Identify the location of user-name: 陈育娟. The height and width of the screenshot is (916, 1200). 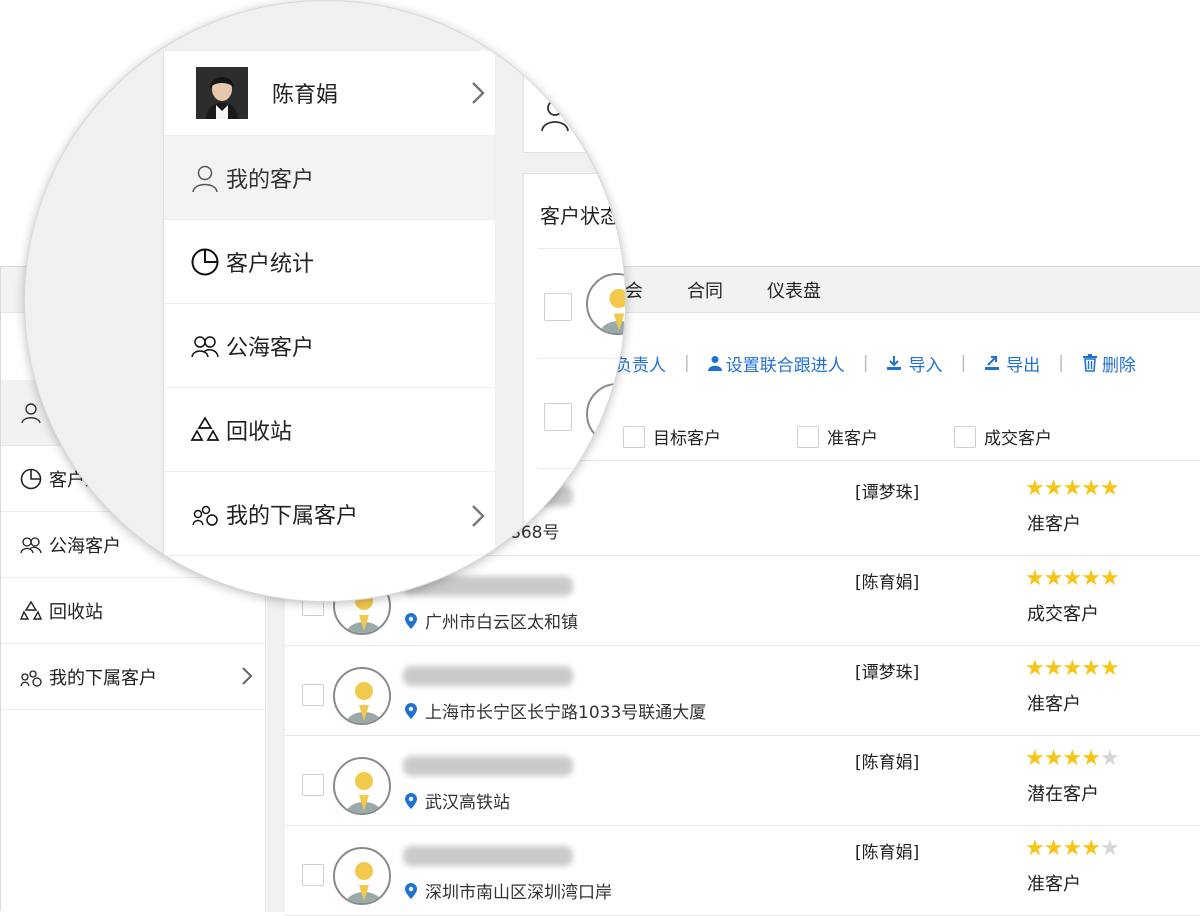
(305, 95).